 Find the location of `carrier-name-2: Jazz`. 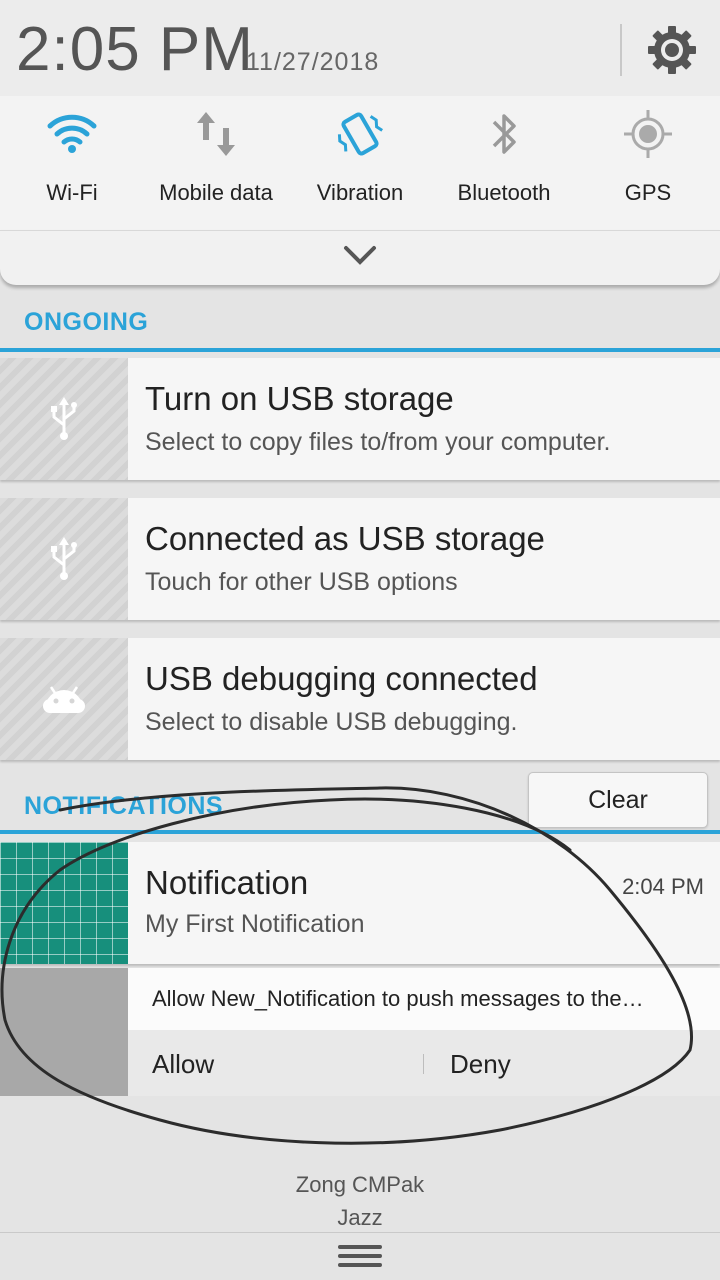

carrier-name-2: Jazz is located at coordinates (360, 1217).